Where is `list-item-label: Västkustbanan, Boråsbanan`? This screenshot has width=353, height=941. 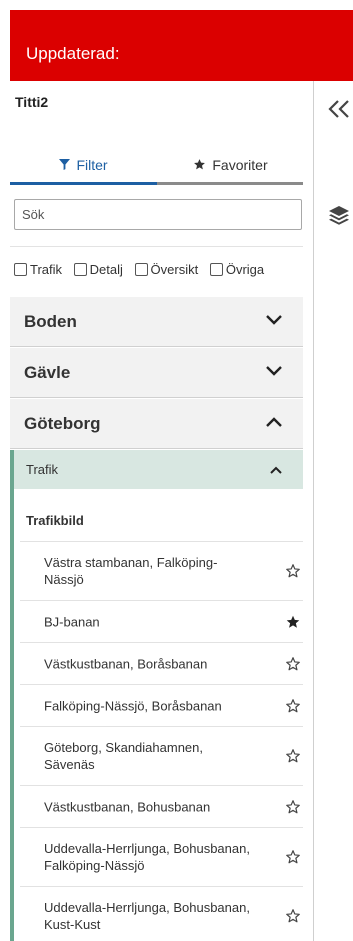
list-item-label: Västkustbanan, Boråsbanan is located at coordinates (126, 663).